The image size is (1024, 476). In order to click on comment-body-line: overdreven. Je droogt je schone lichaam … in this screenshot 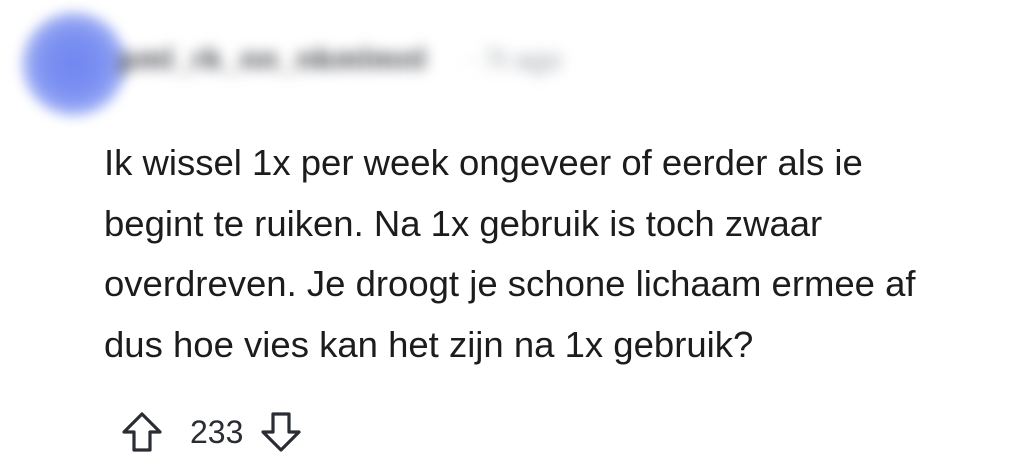, I will do `click(510, 283)`.